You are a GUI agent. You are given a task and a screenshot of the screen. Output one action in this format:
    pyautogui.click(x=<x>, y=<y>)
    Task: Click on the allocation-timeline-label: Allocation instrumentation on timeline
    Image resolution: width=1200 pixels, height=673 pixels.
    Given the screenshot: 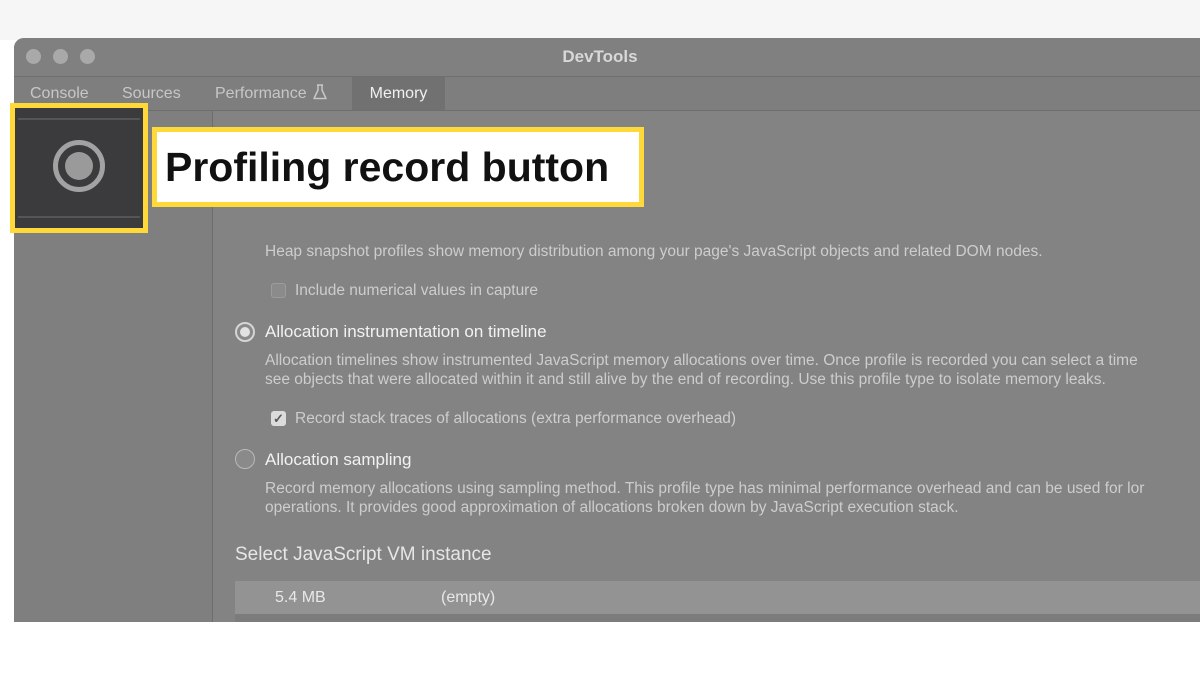 What is the action you would take?
    pyautogui.click(x=406, y=331)
    